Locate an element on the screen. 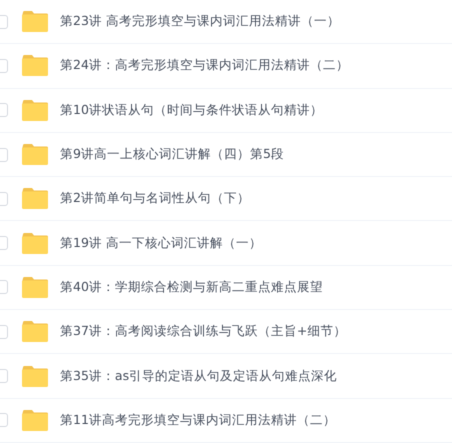  folder-name: 第10讲状语从句（时间与条件状语从句精讲） is located at coordinates (191, 110).